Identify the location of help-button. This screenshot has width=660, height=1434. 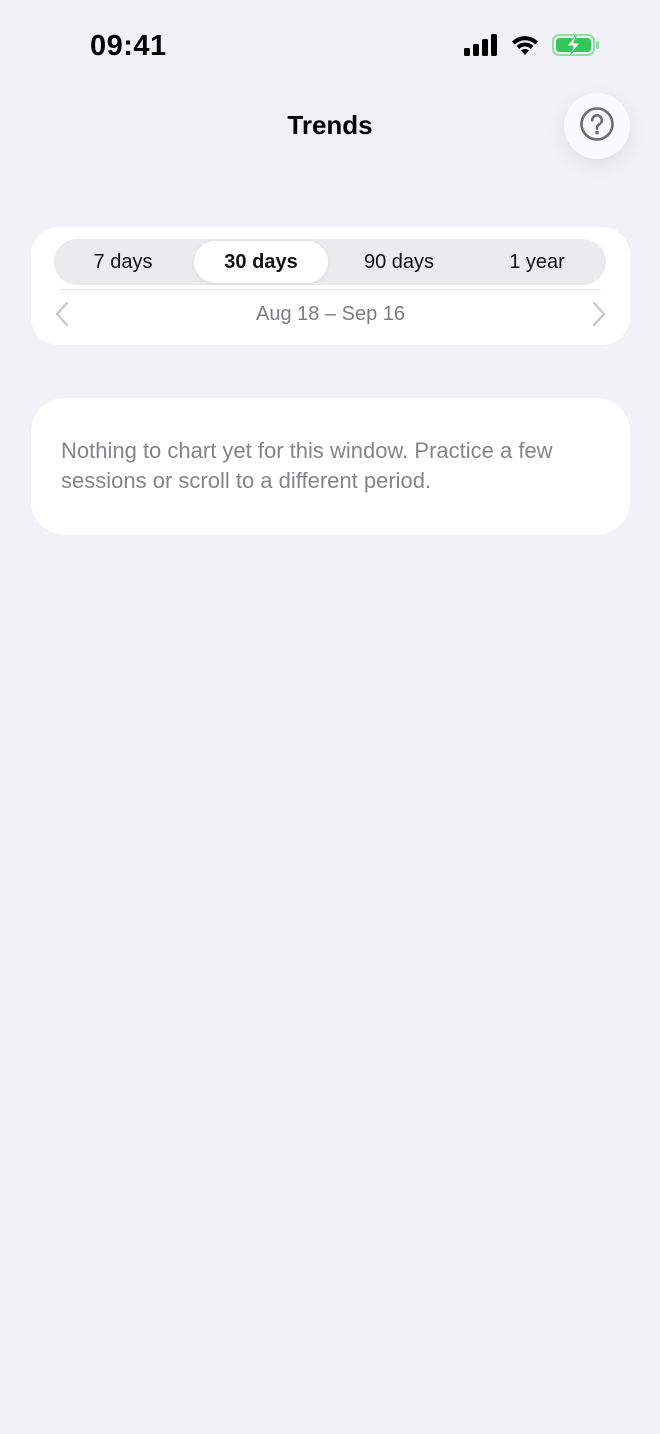
(597, 126).